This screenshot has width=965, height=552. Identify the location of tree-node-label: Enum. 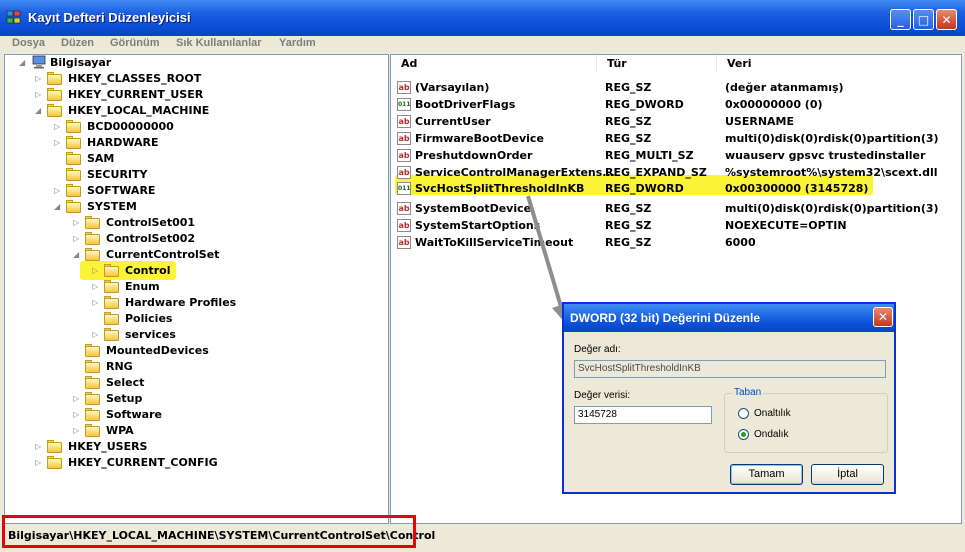
(142, 286).